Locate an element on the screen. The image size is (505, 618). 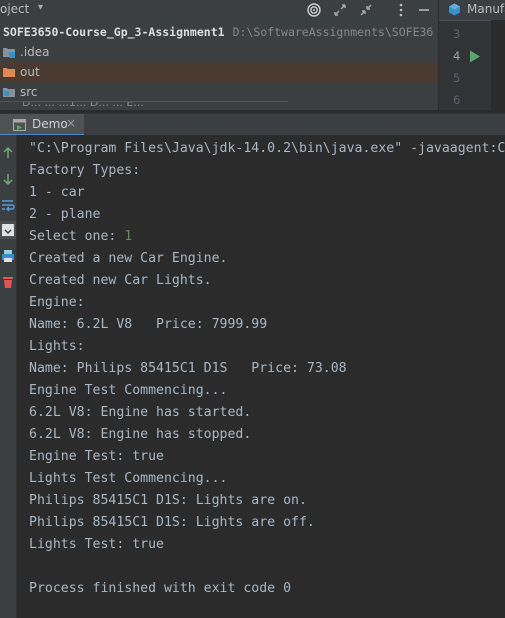
folder-idea-icon is located at coordinates (9, 53).